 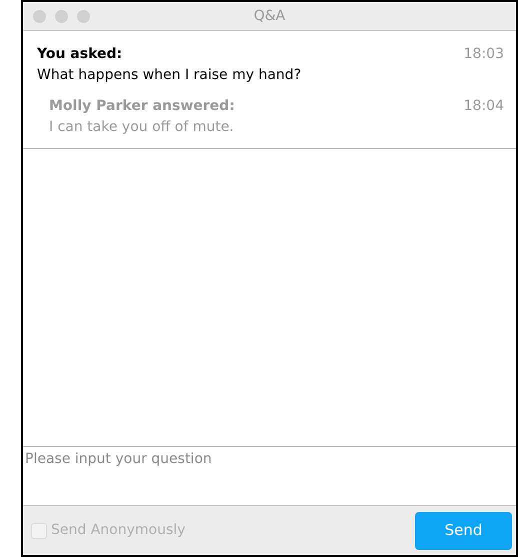 I want to click on message-text: What happens when I raise my hand?, so click(x=169, y=75).